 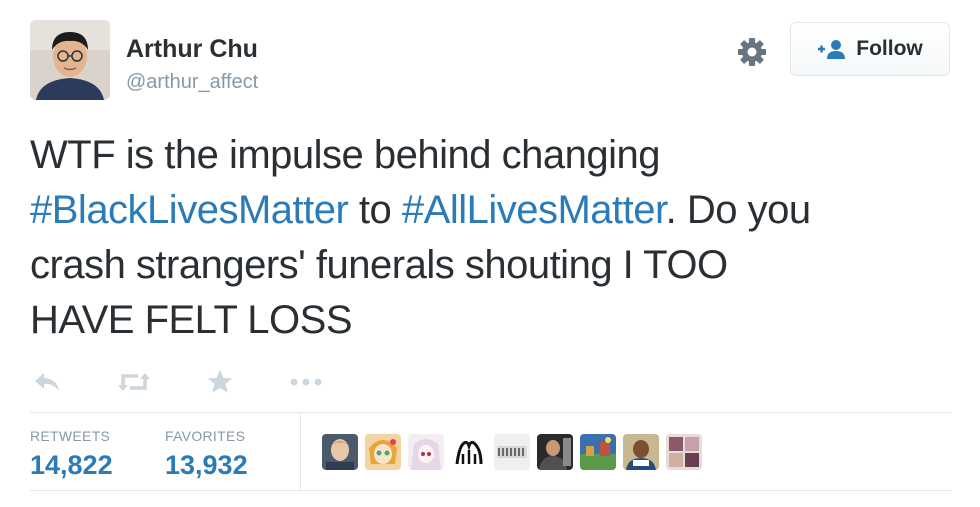 I want to click on avatar-photo-icon, so click(x=70, y=60).